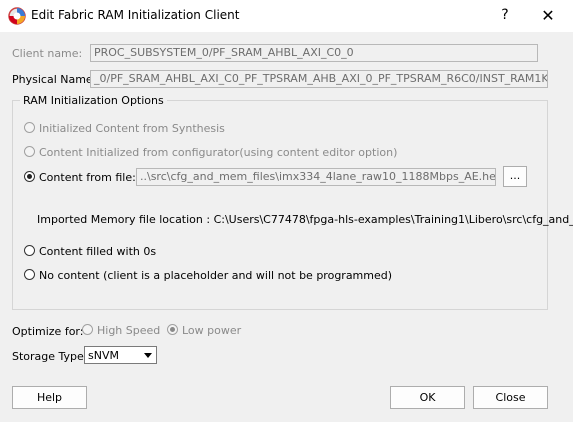 This screenshot has width=573, height=422. What do you see at coordinates (212, 330) in the screenshot?
I see `radio-low-power-label: Low power` at bounding box center [212, 330].